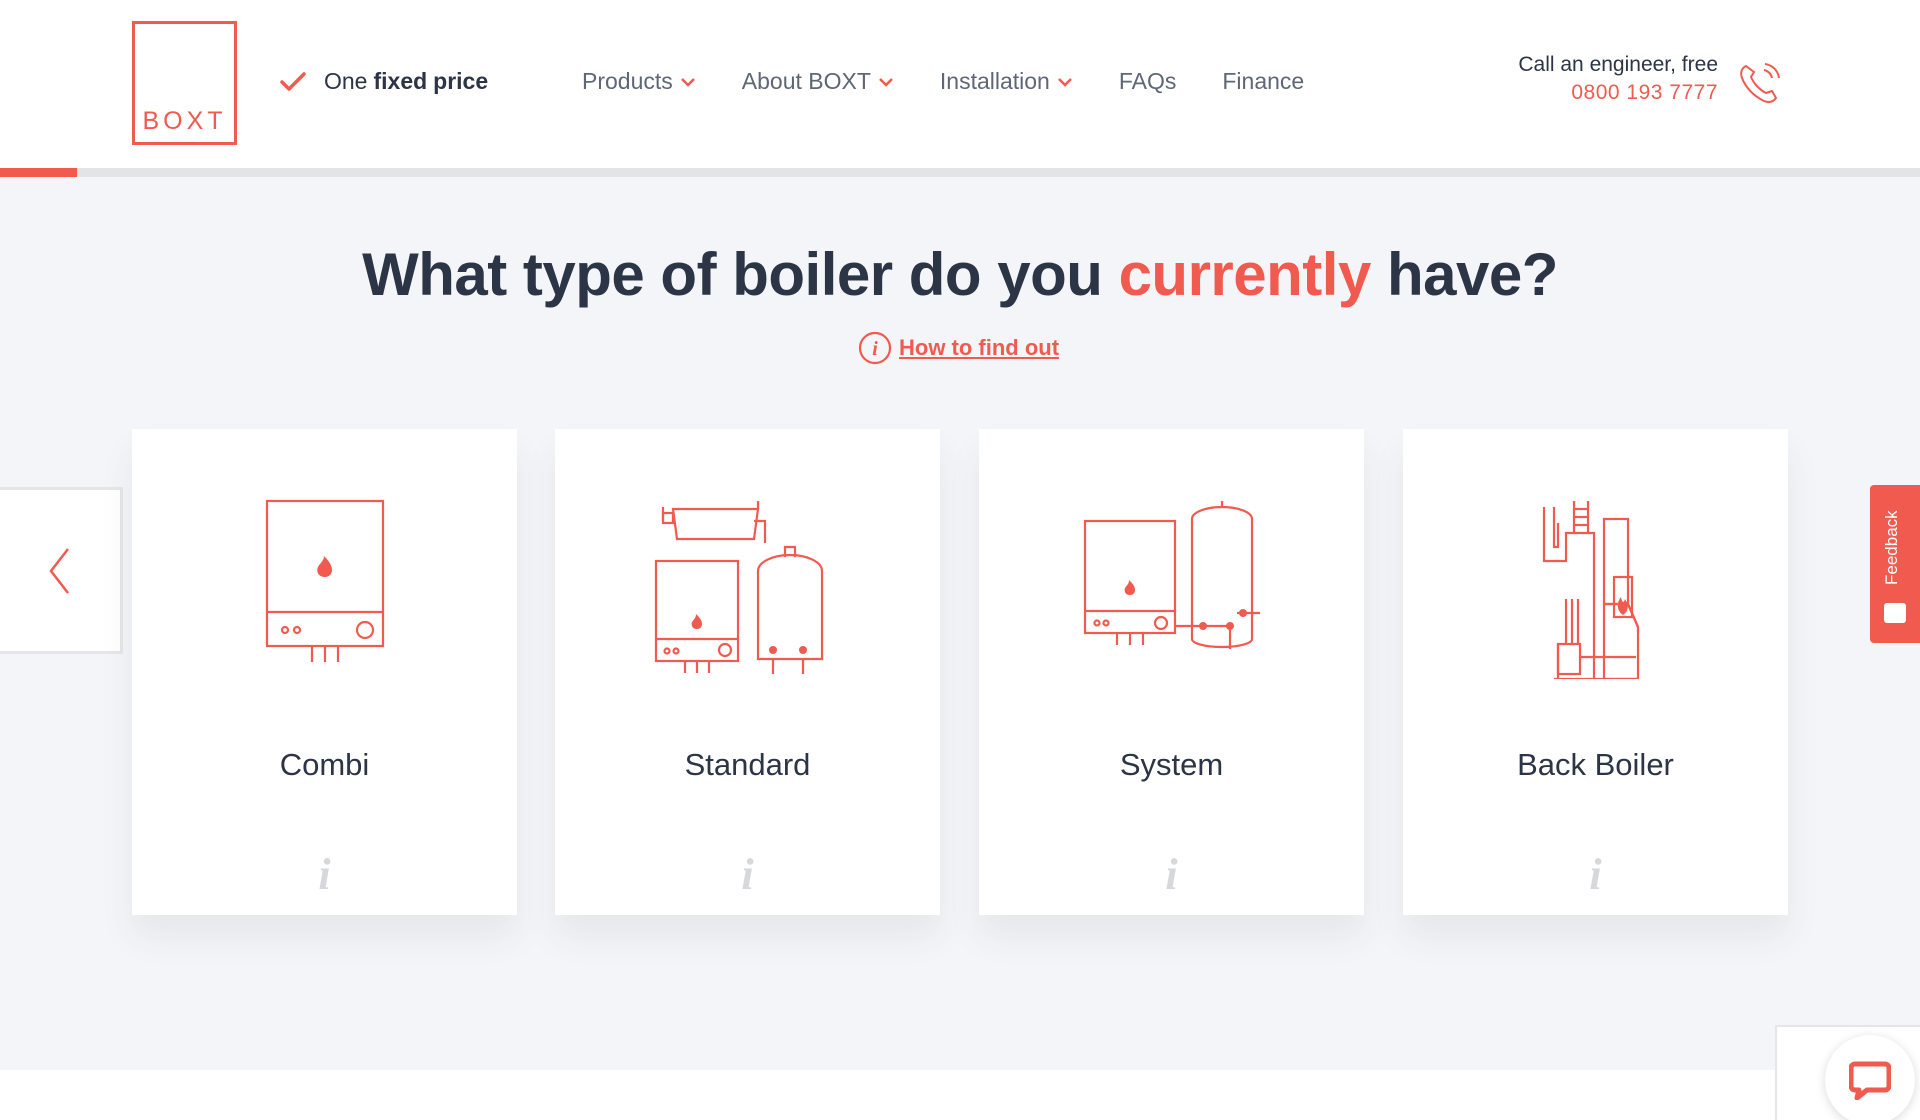 This screenshot has width=1920, height=1120. Describe the element at coordinates (1618, 64) in the screenshot. I see `call-label: Call an engineer, free` at that location.